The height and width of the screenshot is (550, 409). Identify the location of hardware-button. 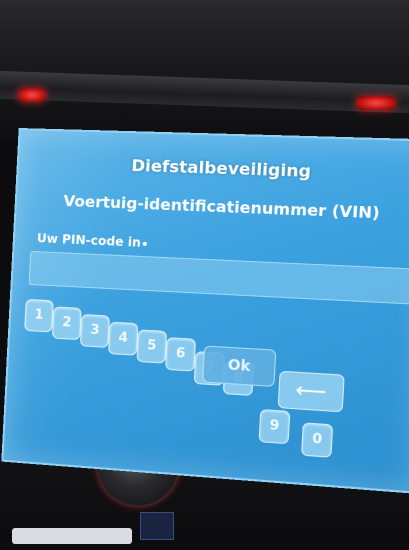
(157, 526).